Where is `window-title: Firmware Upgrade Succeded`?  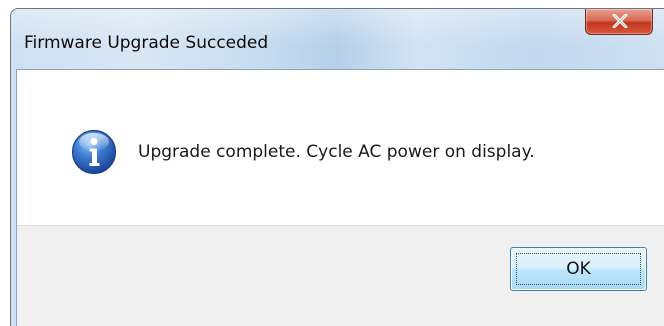 window-title: Firmware Upgrade Succeded is located at coordinates (146, 43).